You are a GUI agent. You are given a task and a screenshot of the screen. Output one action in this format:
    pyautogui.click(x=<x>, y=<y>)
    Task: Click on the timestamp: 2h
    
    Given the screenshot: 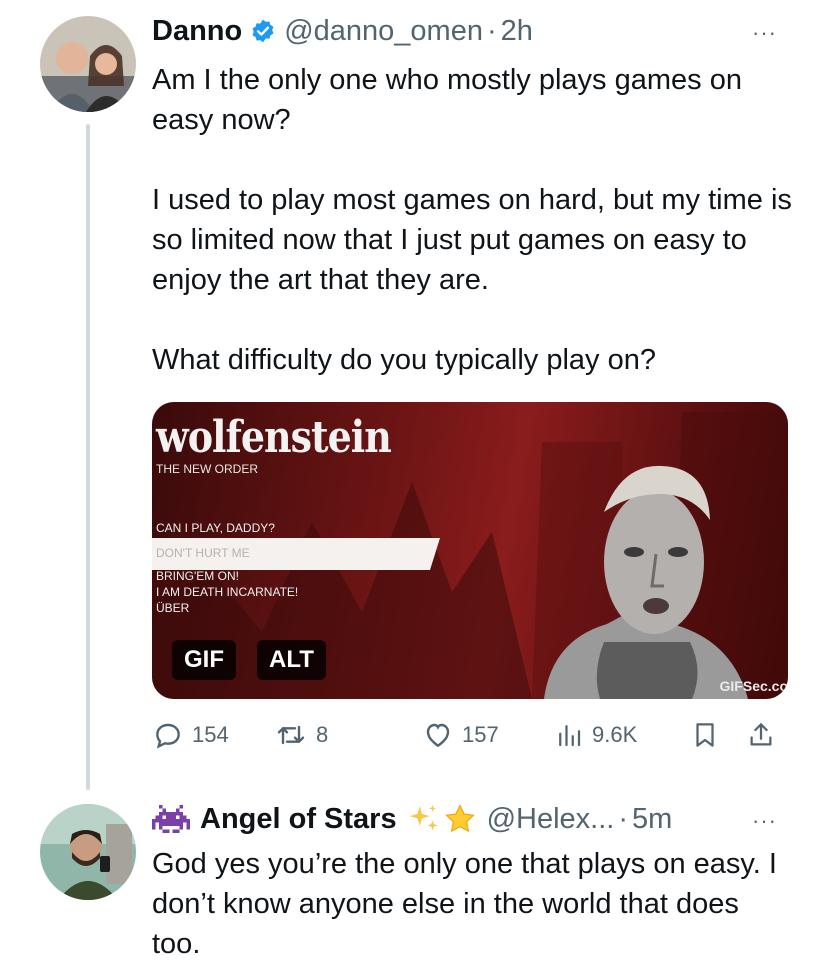 What is the action you would take?
    pyautogui.click(x=517, y=31)
    